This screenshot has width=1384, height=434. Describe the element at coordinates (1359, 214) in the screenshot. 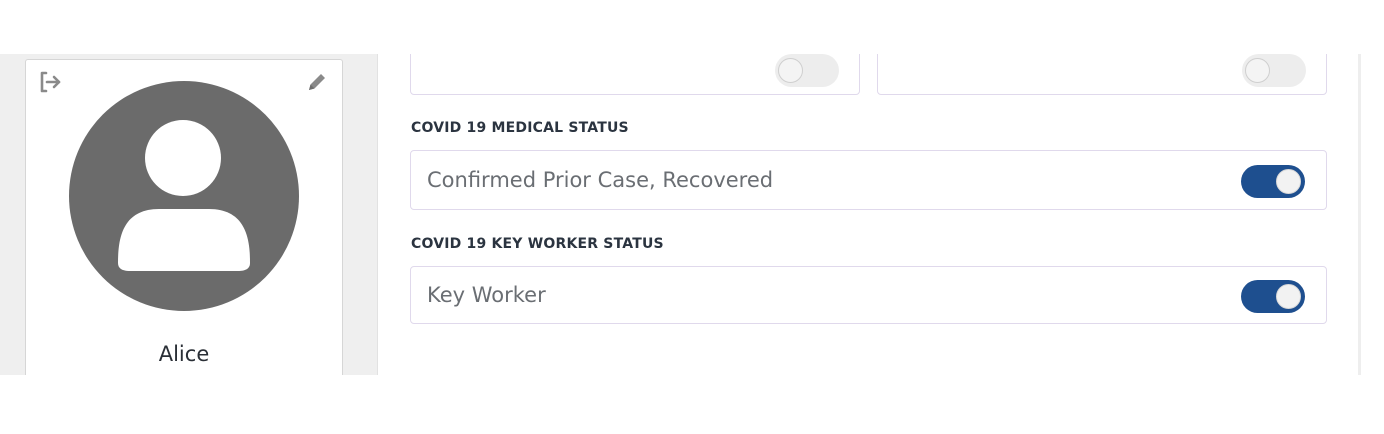

I see `content-right-border` at that location.